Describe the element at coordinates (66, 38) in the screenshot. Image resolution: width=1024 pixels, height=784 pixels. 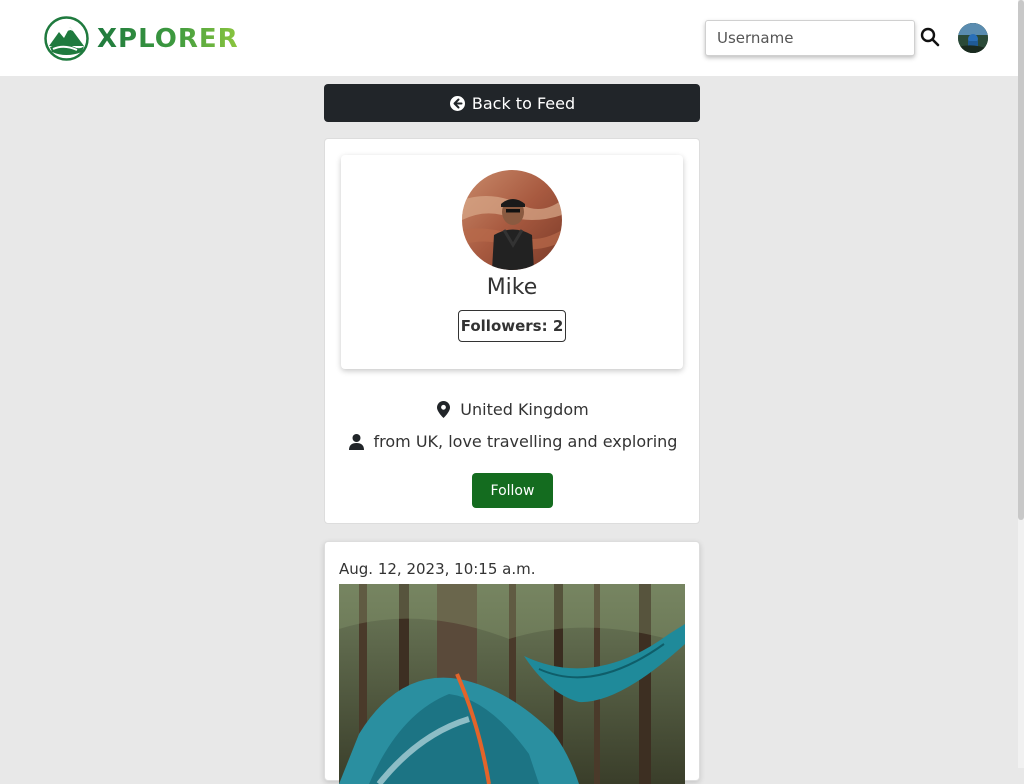
I see `mountain-logo-icon` at that location.